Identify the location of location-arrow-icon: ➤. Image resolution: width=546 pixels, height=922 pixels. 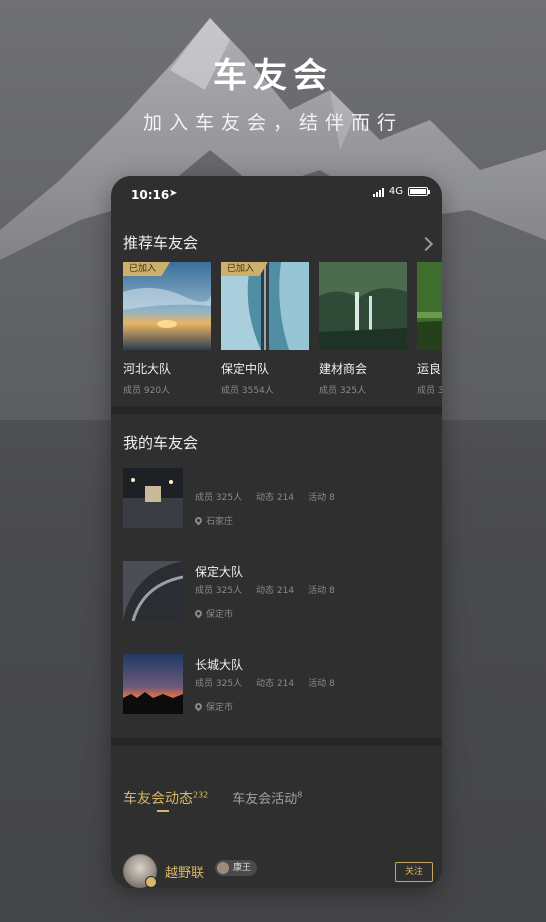
(173, 193).